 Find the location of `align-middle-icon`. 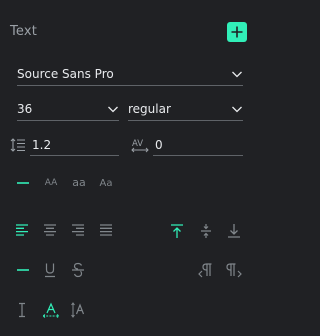

align-middle-icon is located at coordinates (206, 231).